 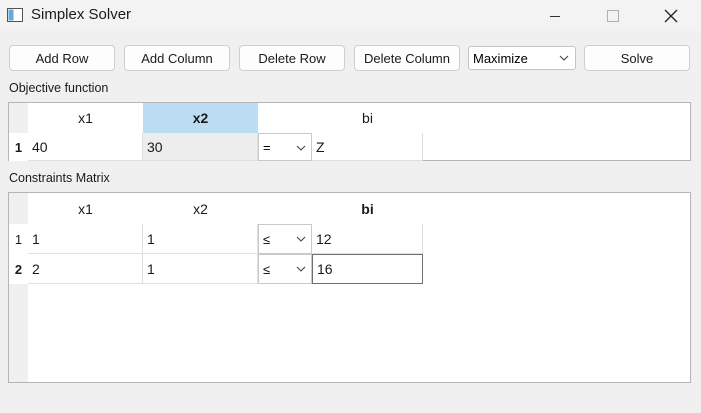 I want to click on close-button, so click(x=671, y=15).